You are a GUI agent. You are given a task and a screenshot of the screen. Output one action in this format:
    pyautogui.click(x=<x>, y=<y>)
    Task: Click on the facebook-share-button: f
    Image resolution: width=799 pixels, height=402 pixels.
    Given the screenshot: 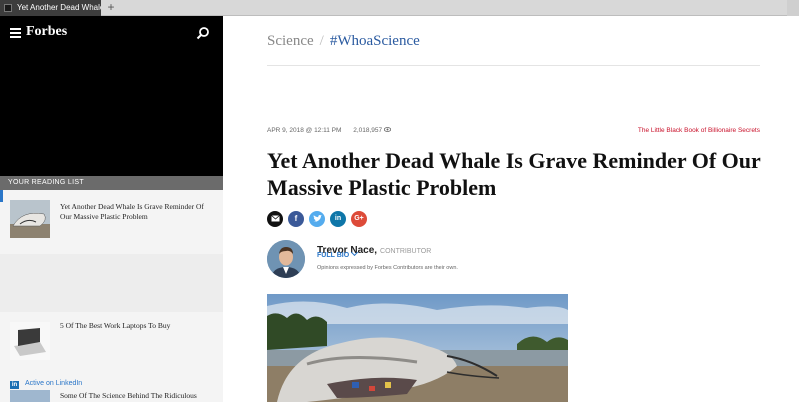 What is the action you would take?
    pyautogui.click(x=296, y=219)
    